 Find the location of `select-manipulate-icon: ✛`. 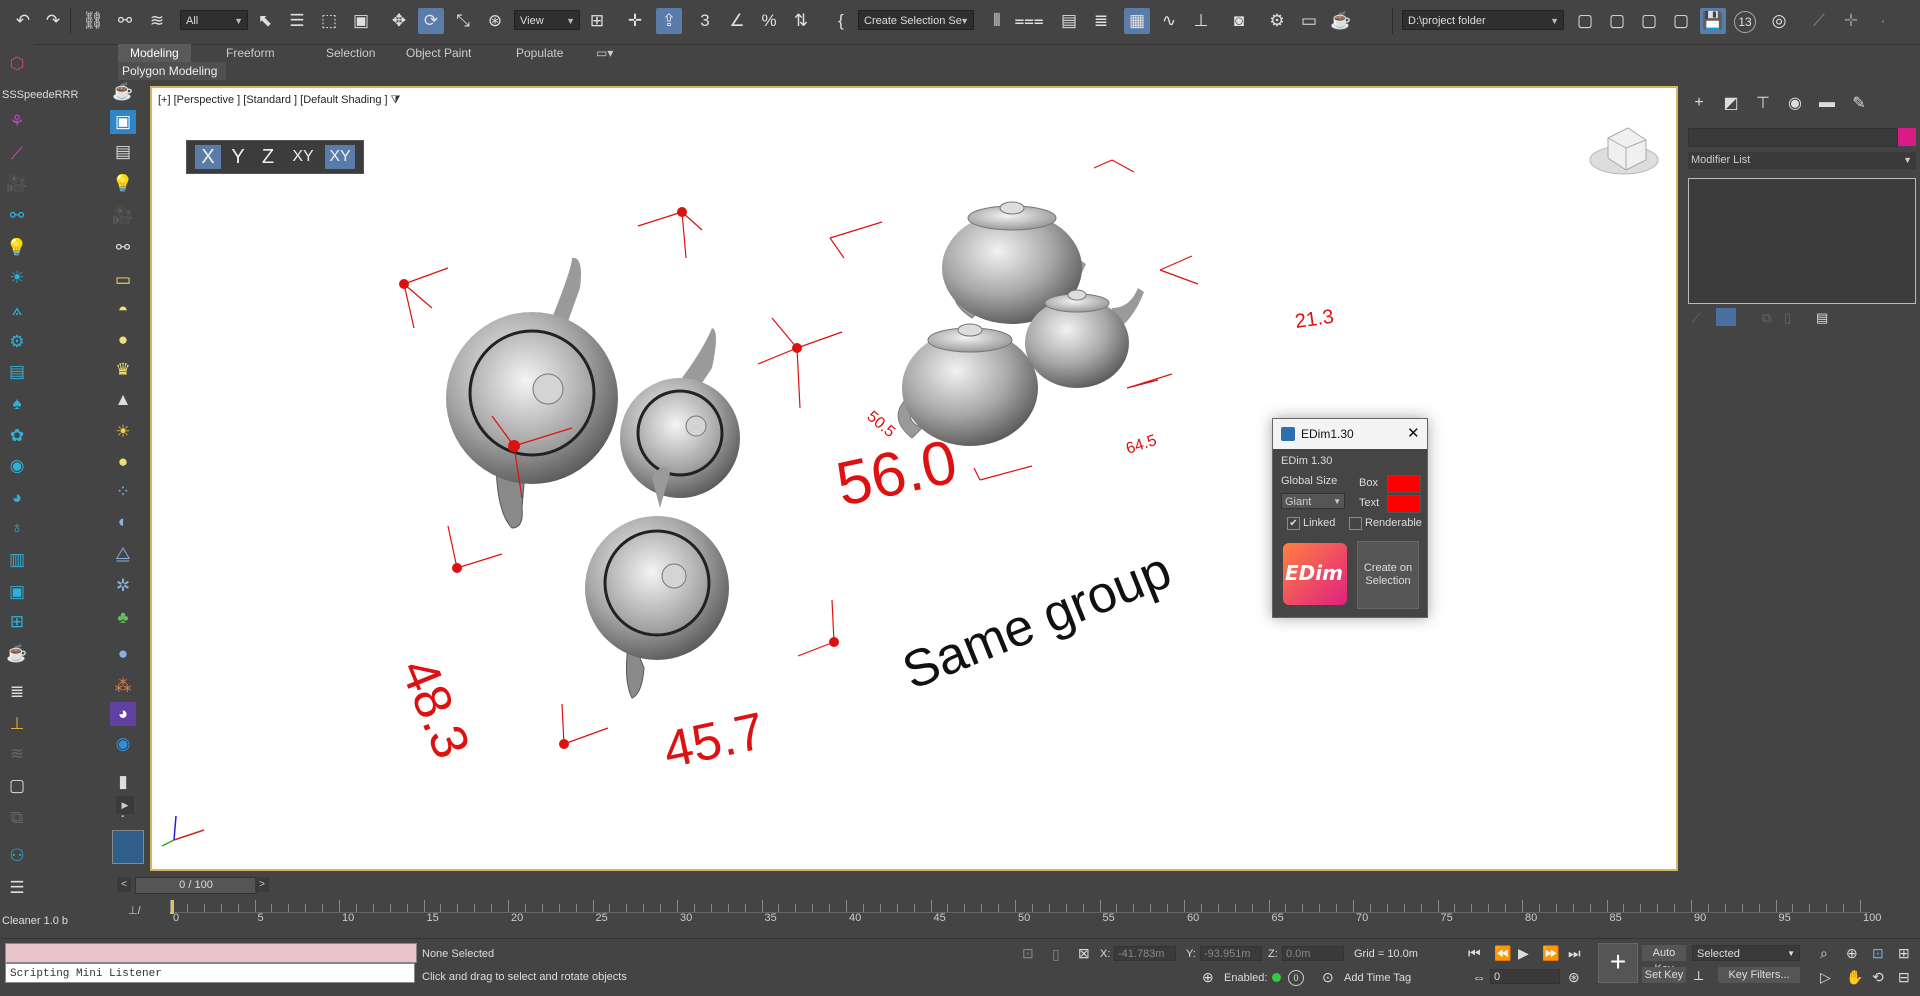

select-manipulate-icon: ✛ is located at coordinates (635, 21).